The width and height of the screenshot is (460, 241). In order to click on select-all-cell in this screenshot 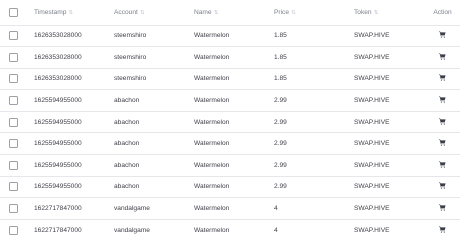, I will do `click(12, 12)`.